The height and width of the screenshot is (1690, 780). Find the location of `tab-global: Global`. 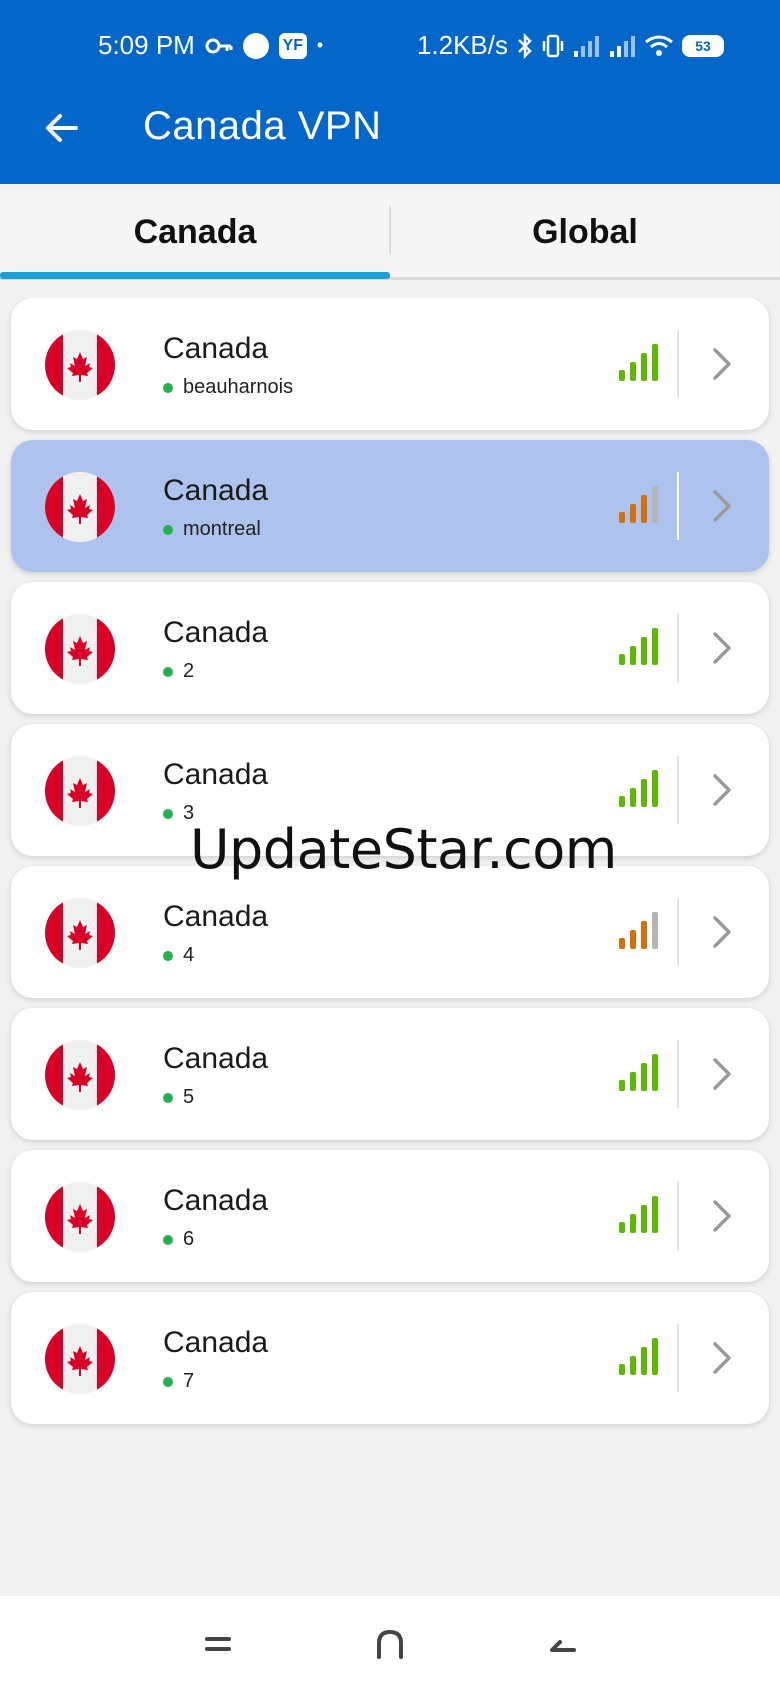

tab-global: Global is located at coordinates (585, 232).